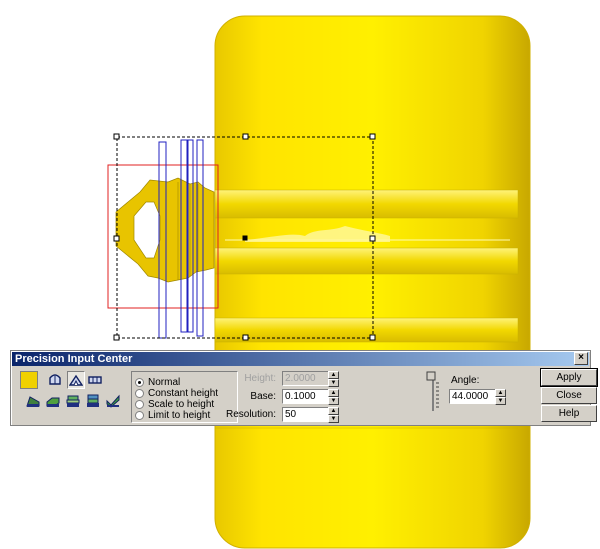  What do you see at coordinates (250, 414) in the screenshot?
I see `resolution-label: Resolution:` at bounding box center [250, 414].